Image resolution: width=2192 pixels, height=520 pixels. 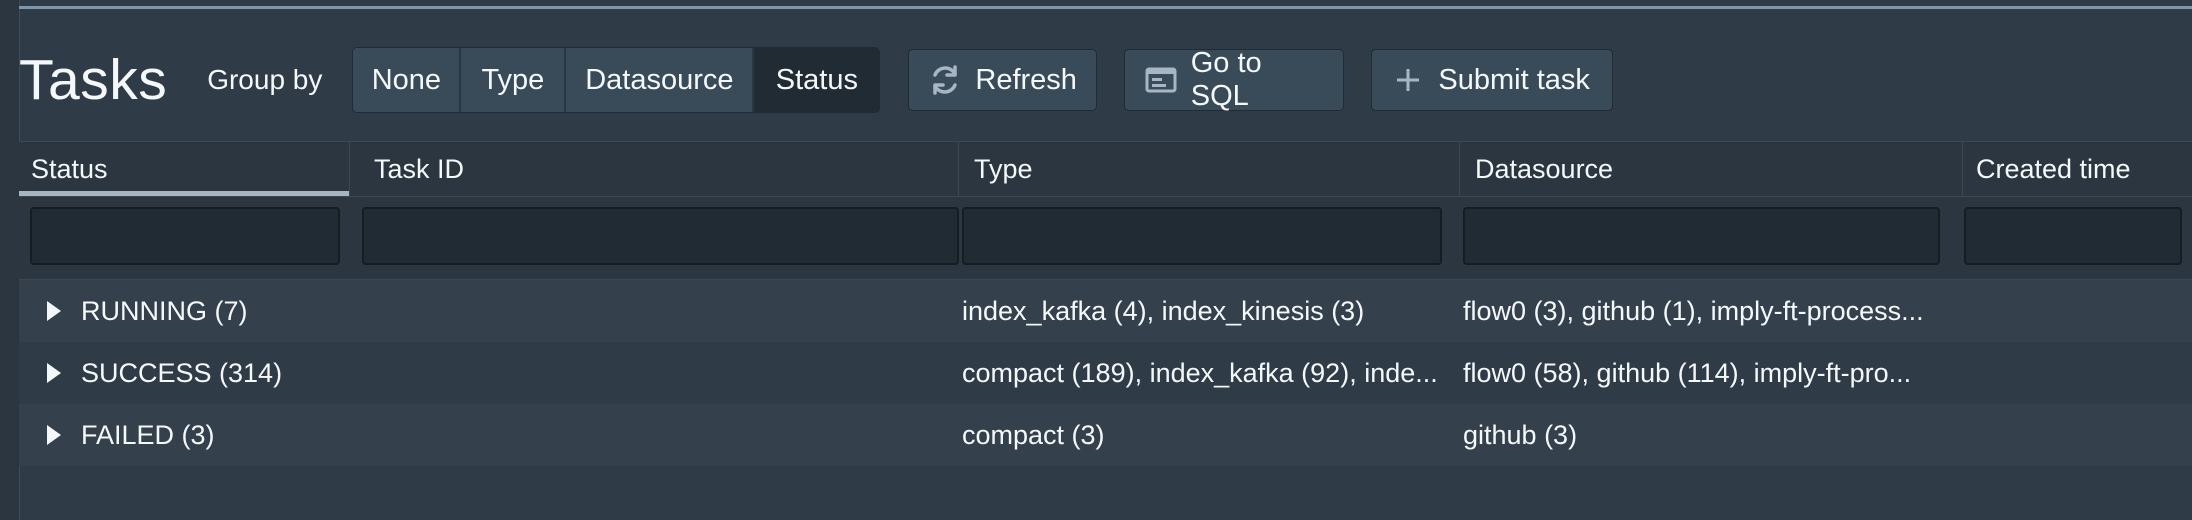 I want to click on group-by-type-button: Type, so click(x=514, y=80).